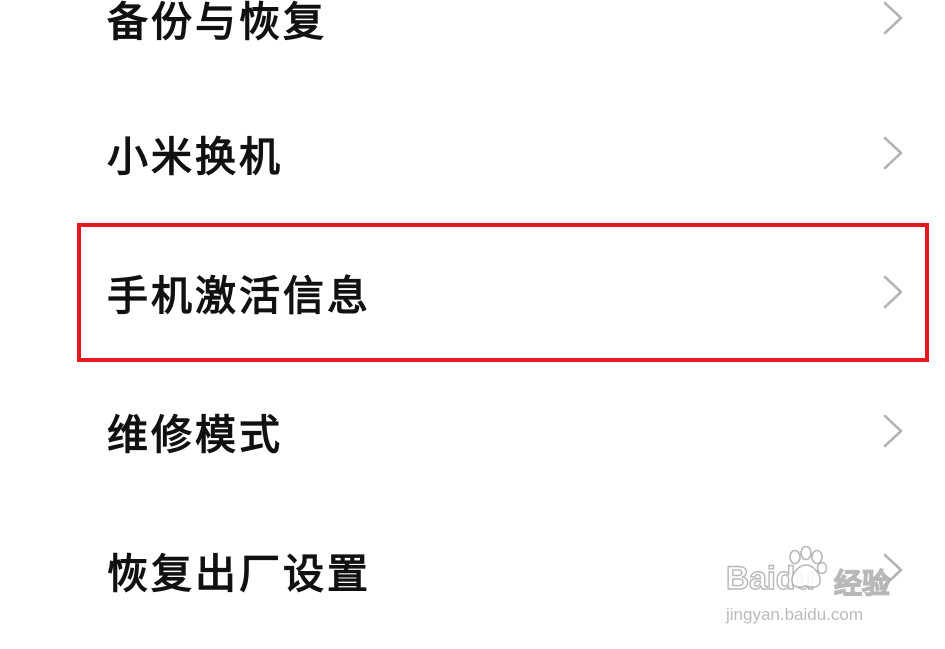 The width and height of the screenshot is (945, 649). I want to click on settings-item-backup-restore: 备份与恢复, so click(472, 39).